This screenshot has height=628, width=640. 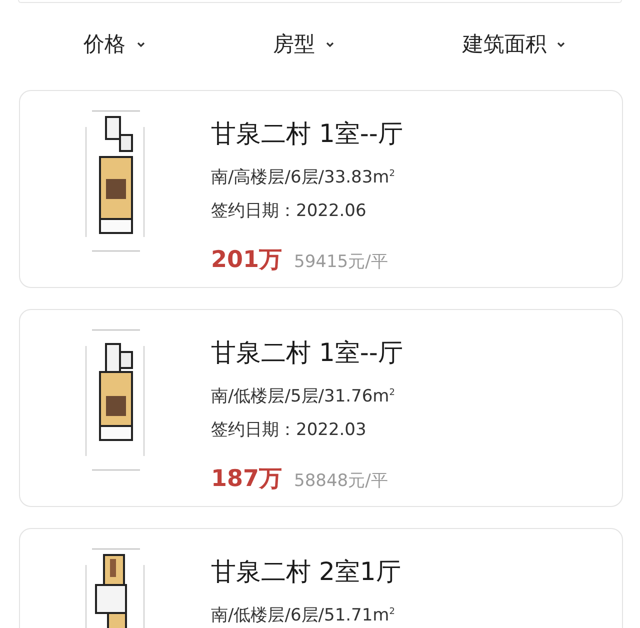 I want to click on listing-details: 南/低楼层/5层/31.76m$^{2}$, so click(x=303, y=397).